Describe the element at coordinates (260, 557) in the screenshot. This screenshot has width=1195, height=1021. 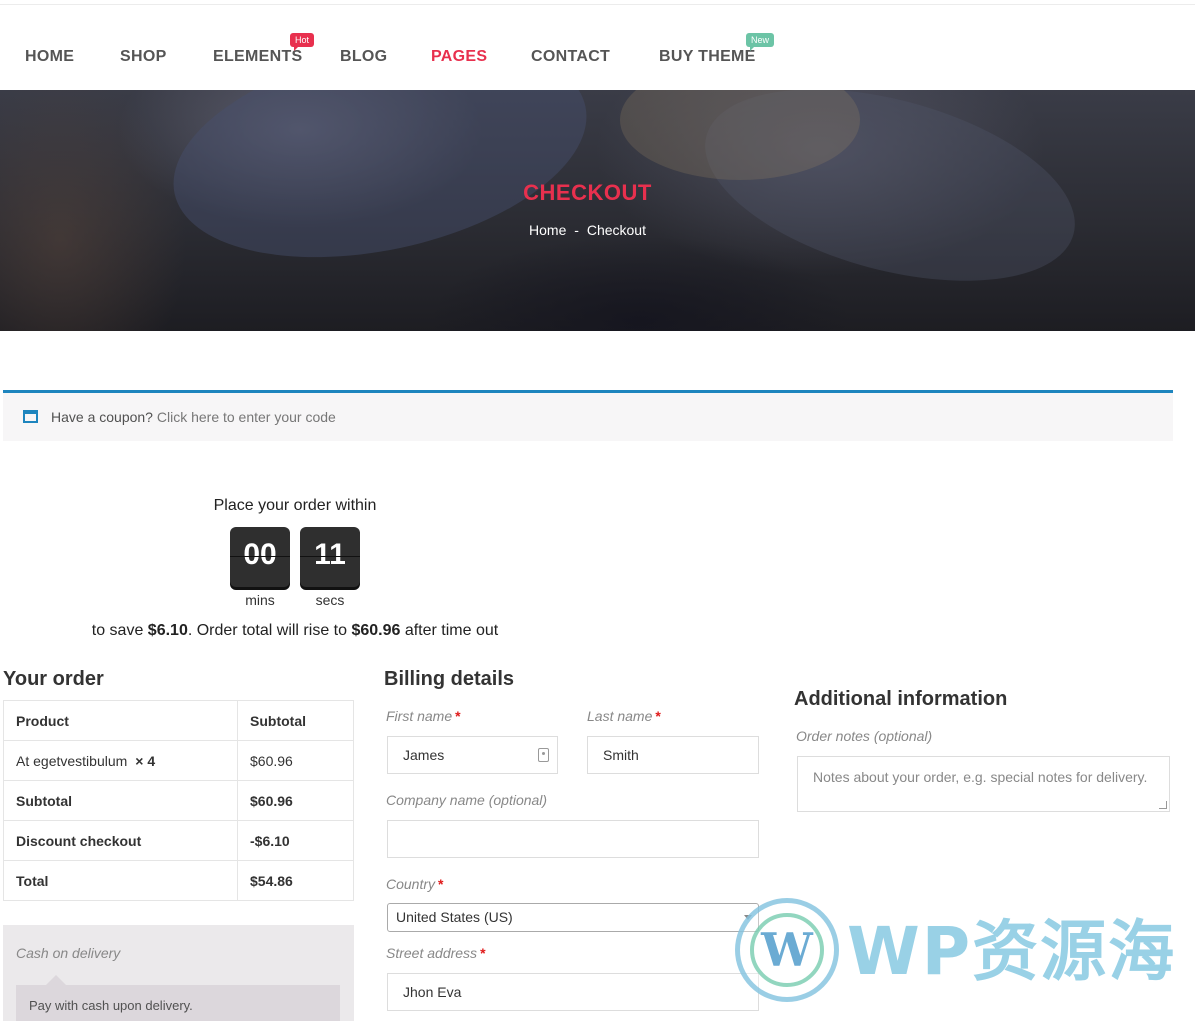
I see `countdown-minutes: 00` at that location.